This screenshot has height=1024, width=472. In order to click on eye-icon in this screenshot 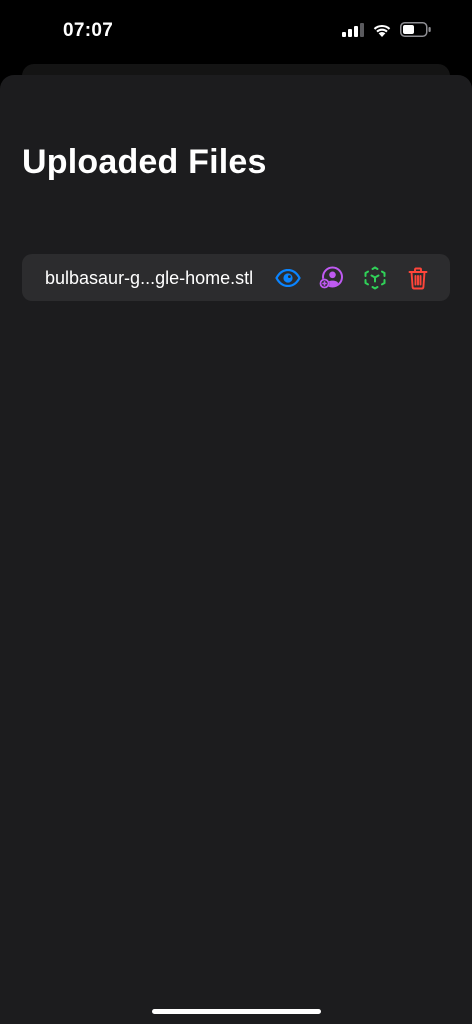, I will do `click(288, 278)`.